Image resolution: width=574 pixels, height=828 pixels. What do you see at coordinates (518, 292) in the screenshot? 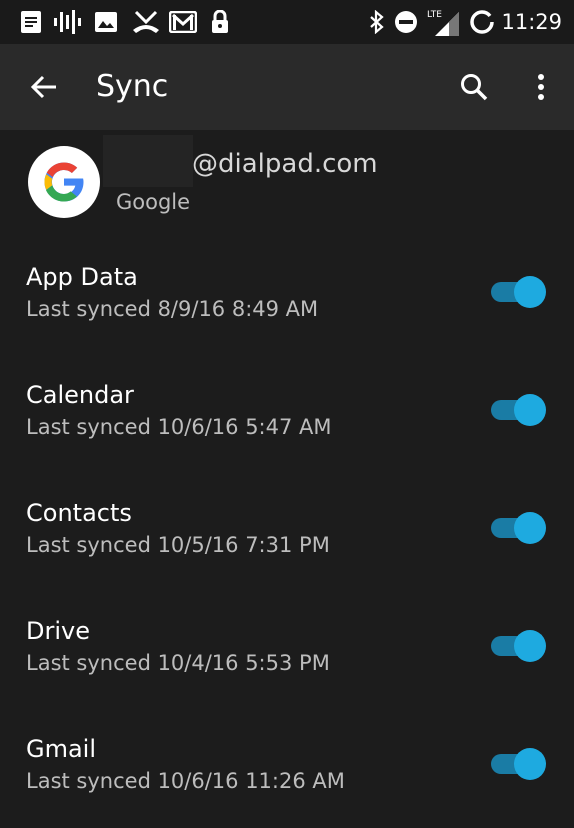
I see `sync-toggle-app-data` at bounding box center [518, 292].